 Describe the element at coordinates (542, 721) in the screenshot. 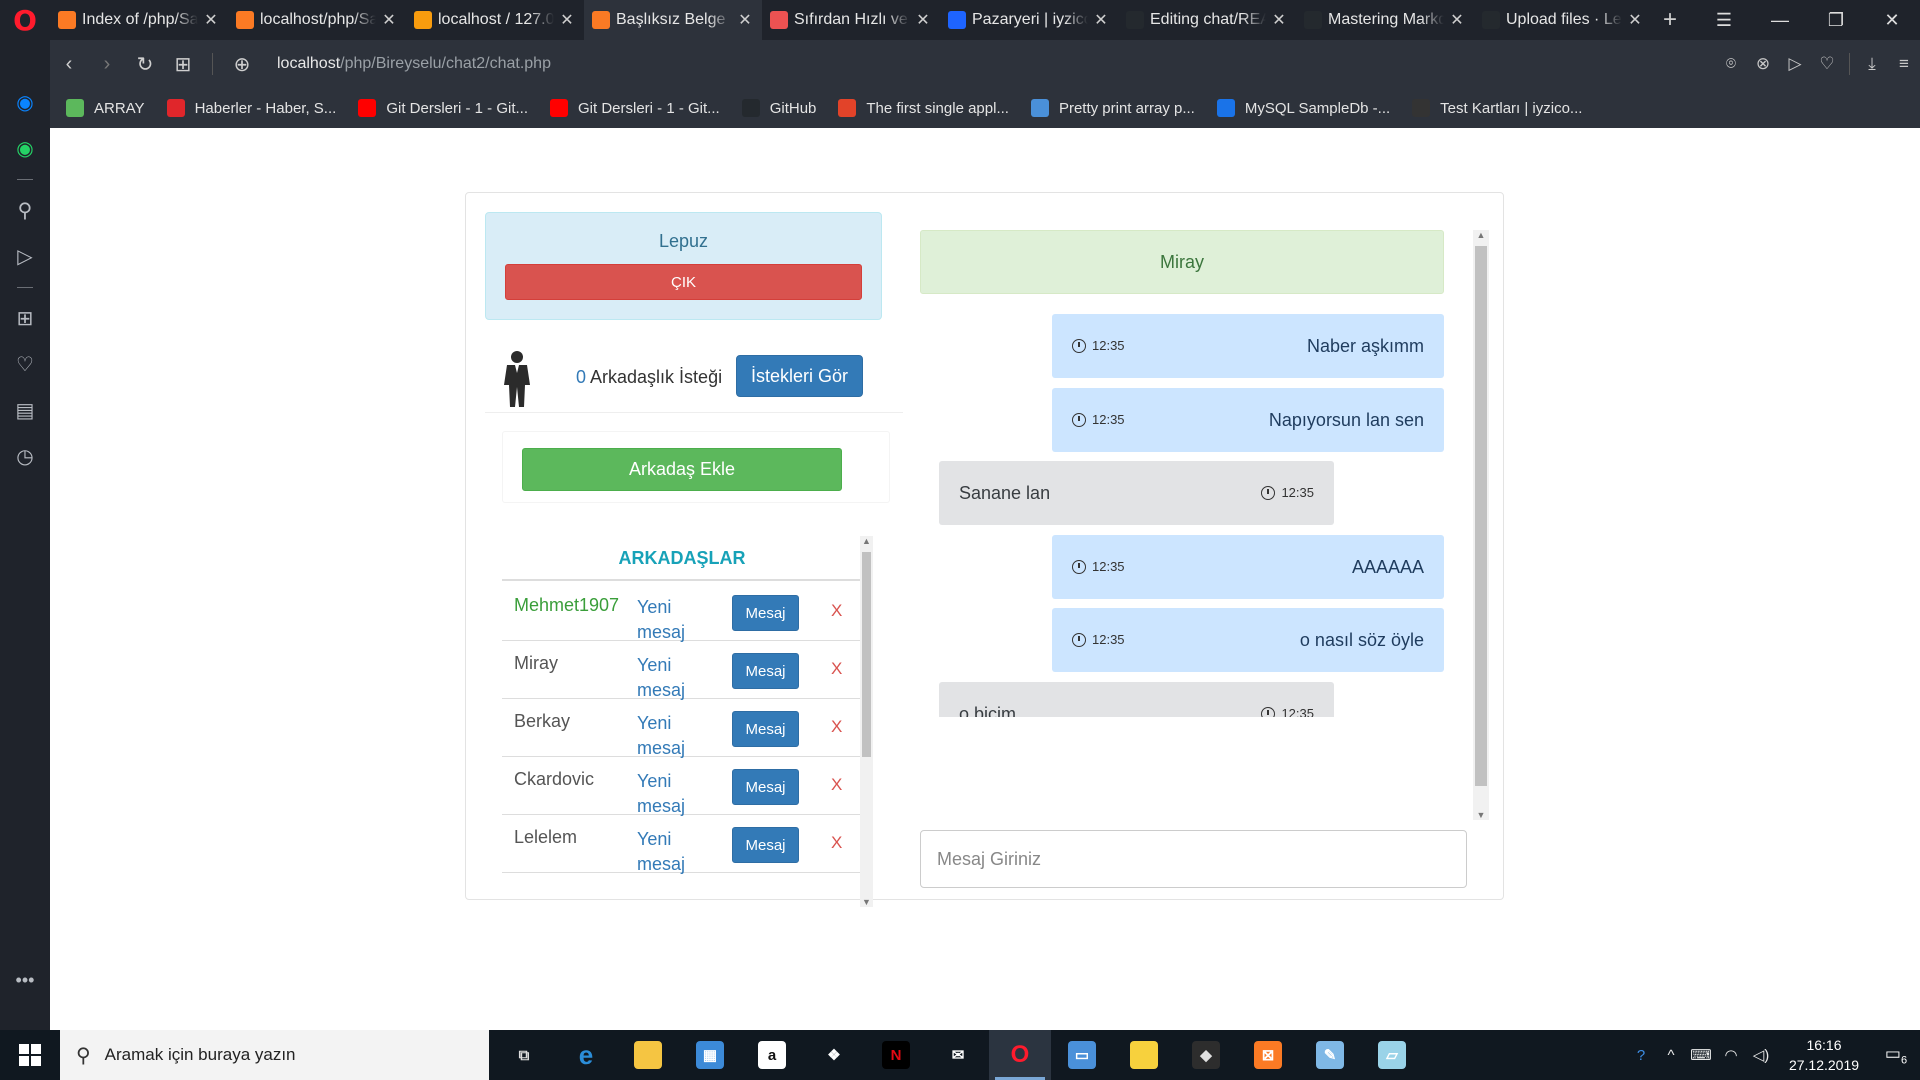

I see `friend-name: Berkay` at that location.